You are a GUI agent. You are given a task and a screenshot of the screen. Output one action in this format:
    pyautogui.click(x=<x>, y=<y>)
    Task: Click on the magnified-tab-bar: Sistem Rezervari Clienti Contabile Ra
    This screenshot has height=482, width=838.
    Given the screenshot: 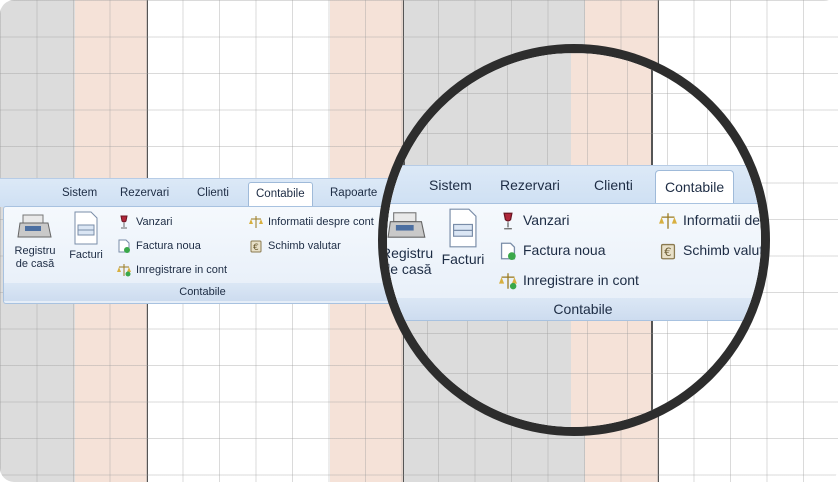 What is the action you would take?
    pyautogui.click(x=574, y=184)
    